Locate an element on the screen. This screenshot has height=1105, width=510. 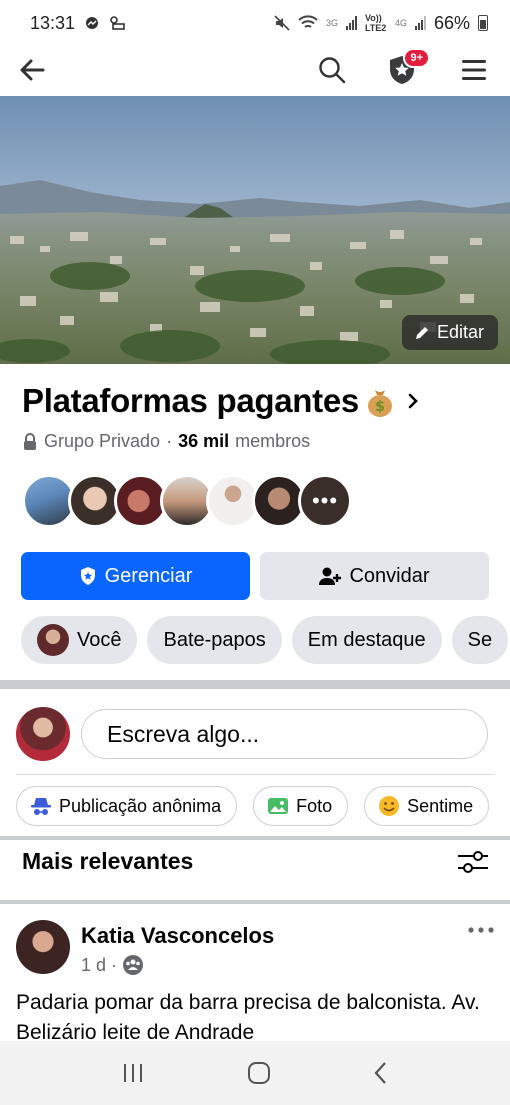
shield-icon is located at coordinates (87, 576).